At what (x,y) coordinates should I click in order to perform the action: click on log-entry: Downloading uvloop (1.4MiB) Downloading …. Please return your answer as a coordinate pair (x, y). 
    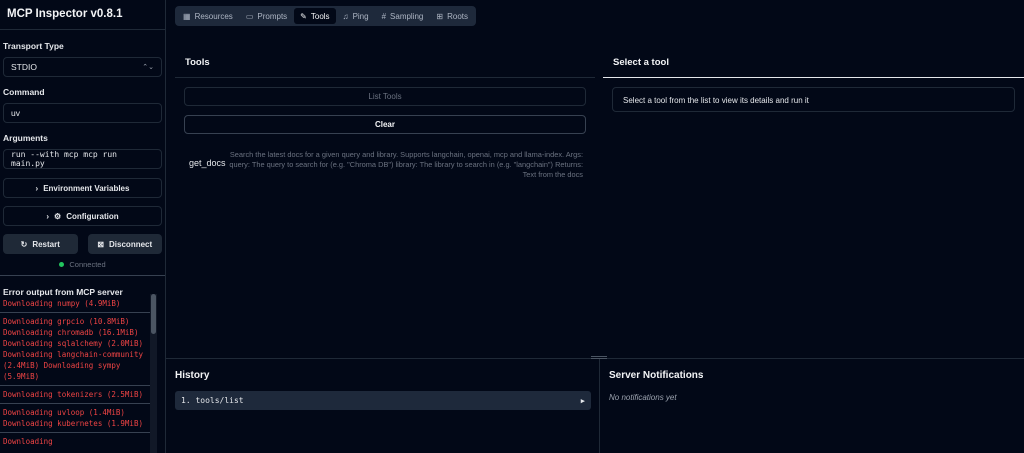
    Looking at the image, I should click on (75, 418).